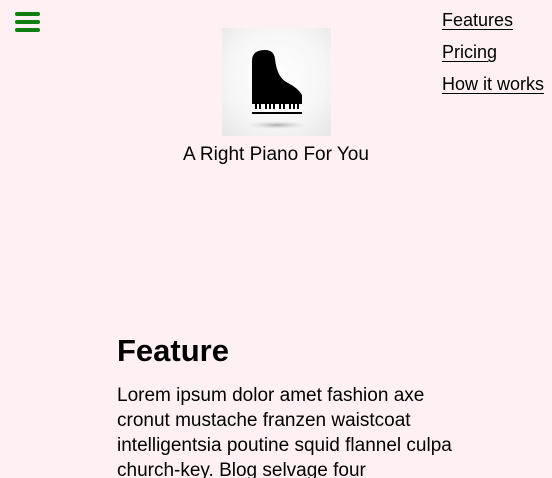 This screenshot has width=552, height=478. I want to click on nav-link-pricing: Pricing, so click(493, 52).